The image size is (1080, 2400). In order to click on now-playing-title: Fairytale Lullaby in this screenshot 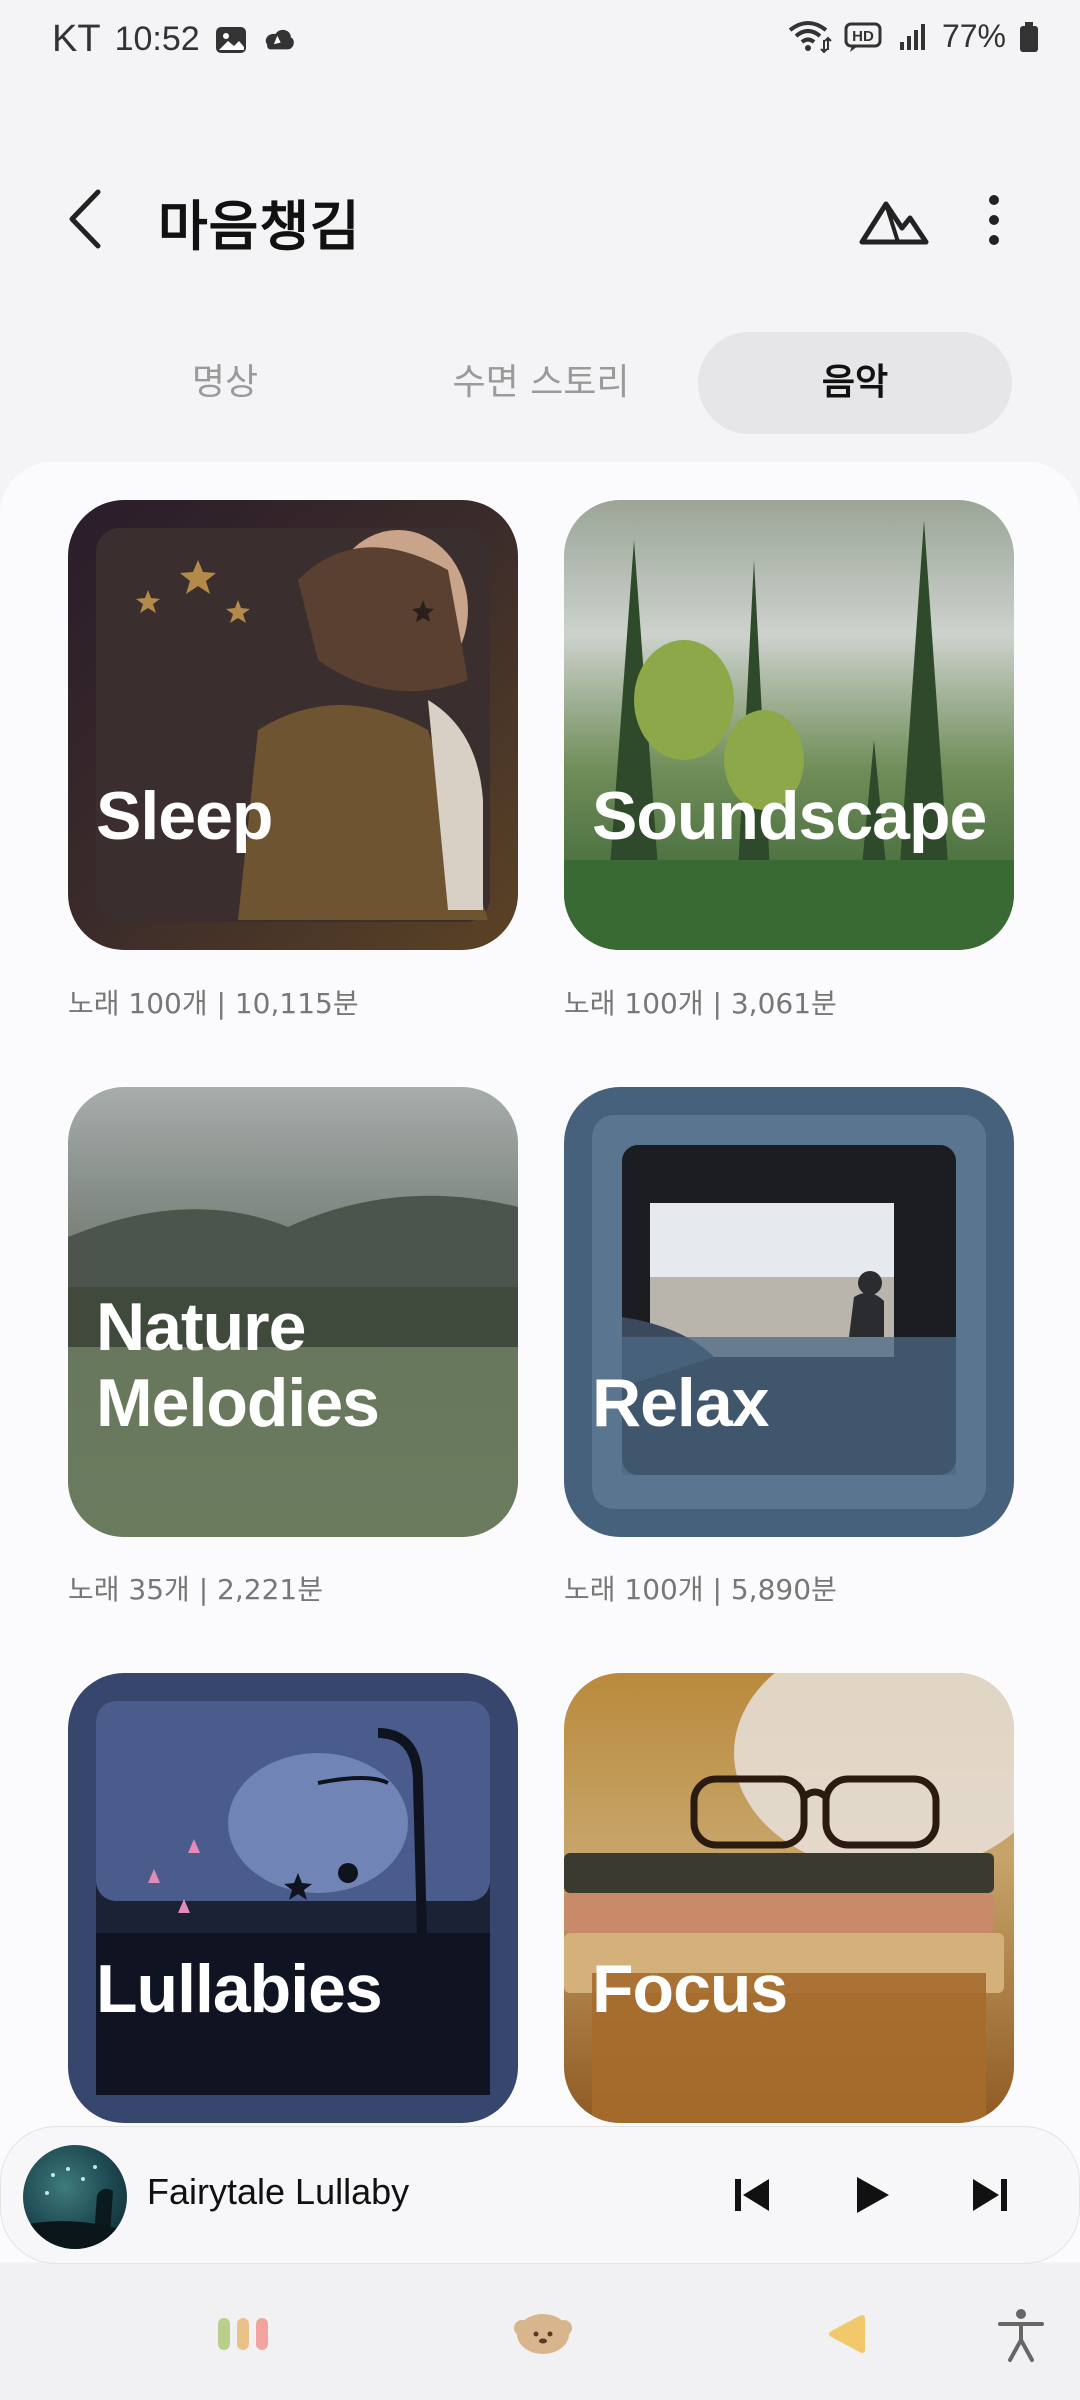, I will do `click(278, 2191)`.